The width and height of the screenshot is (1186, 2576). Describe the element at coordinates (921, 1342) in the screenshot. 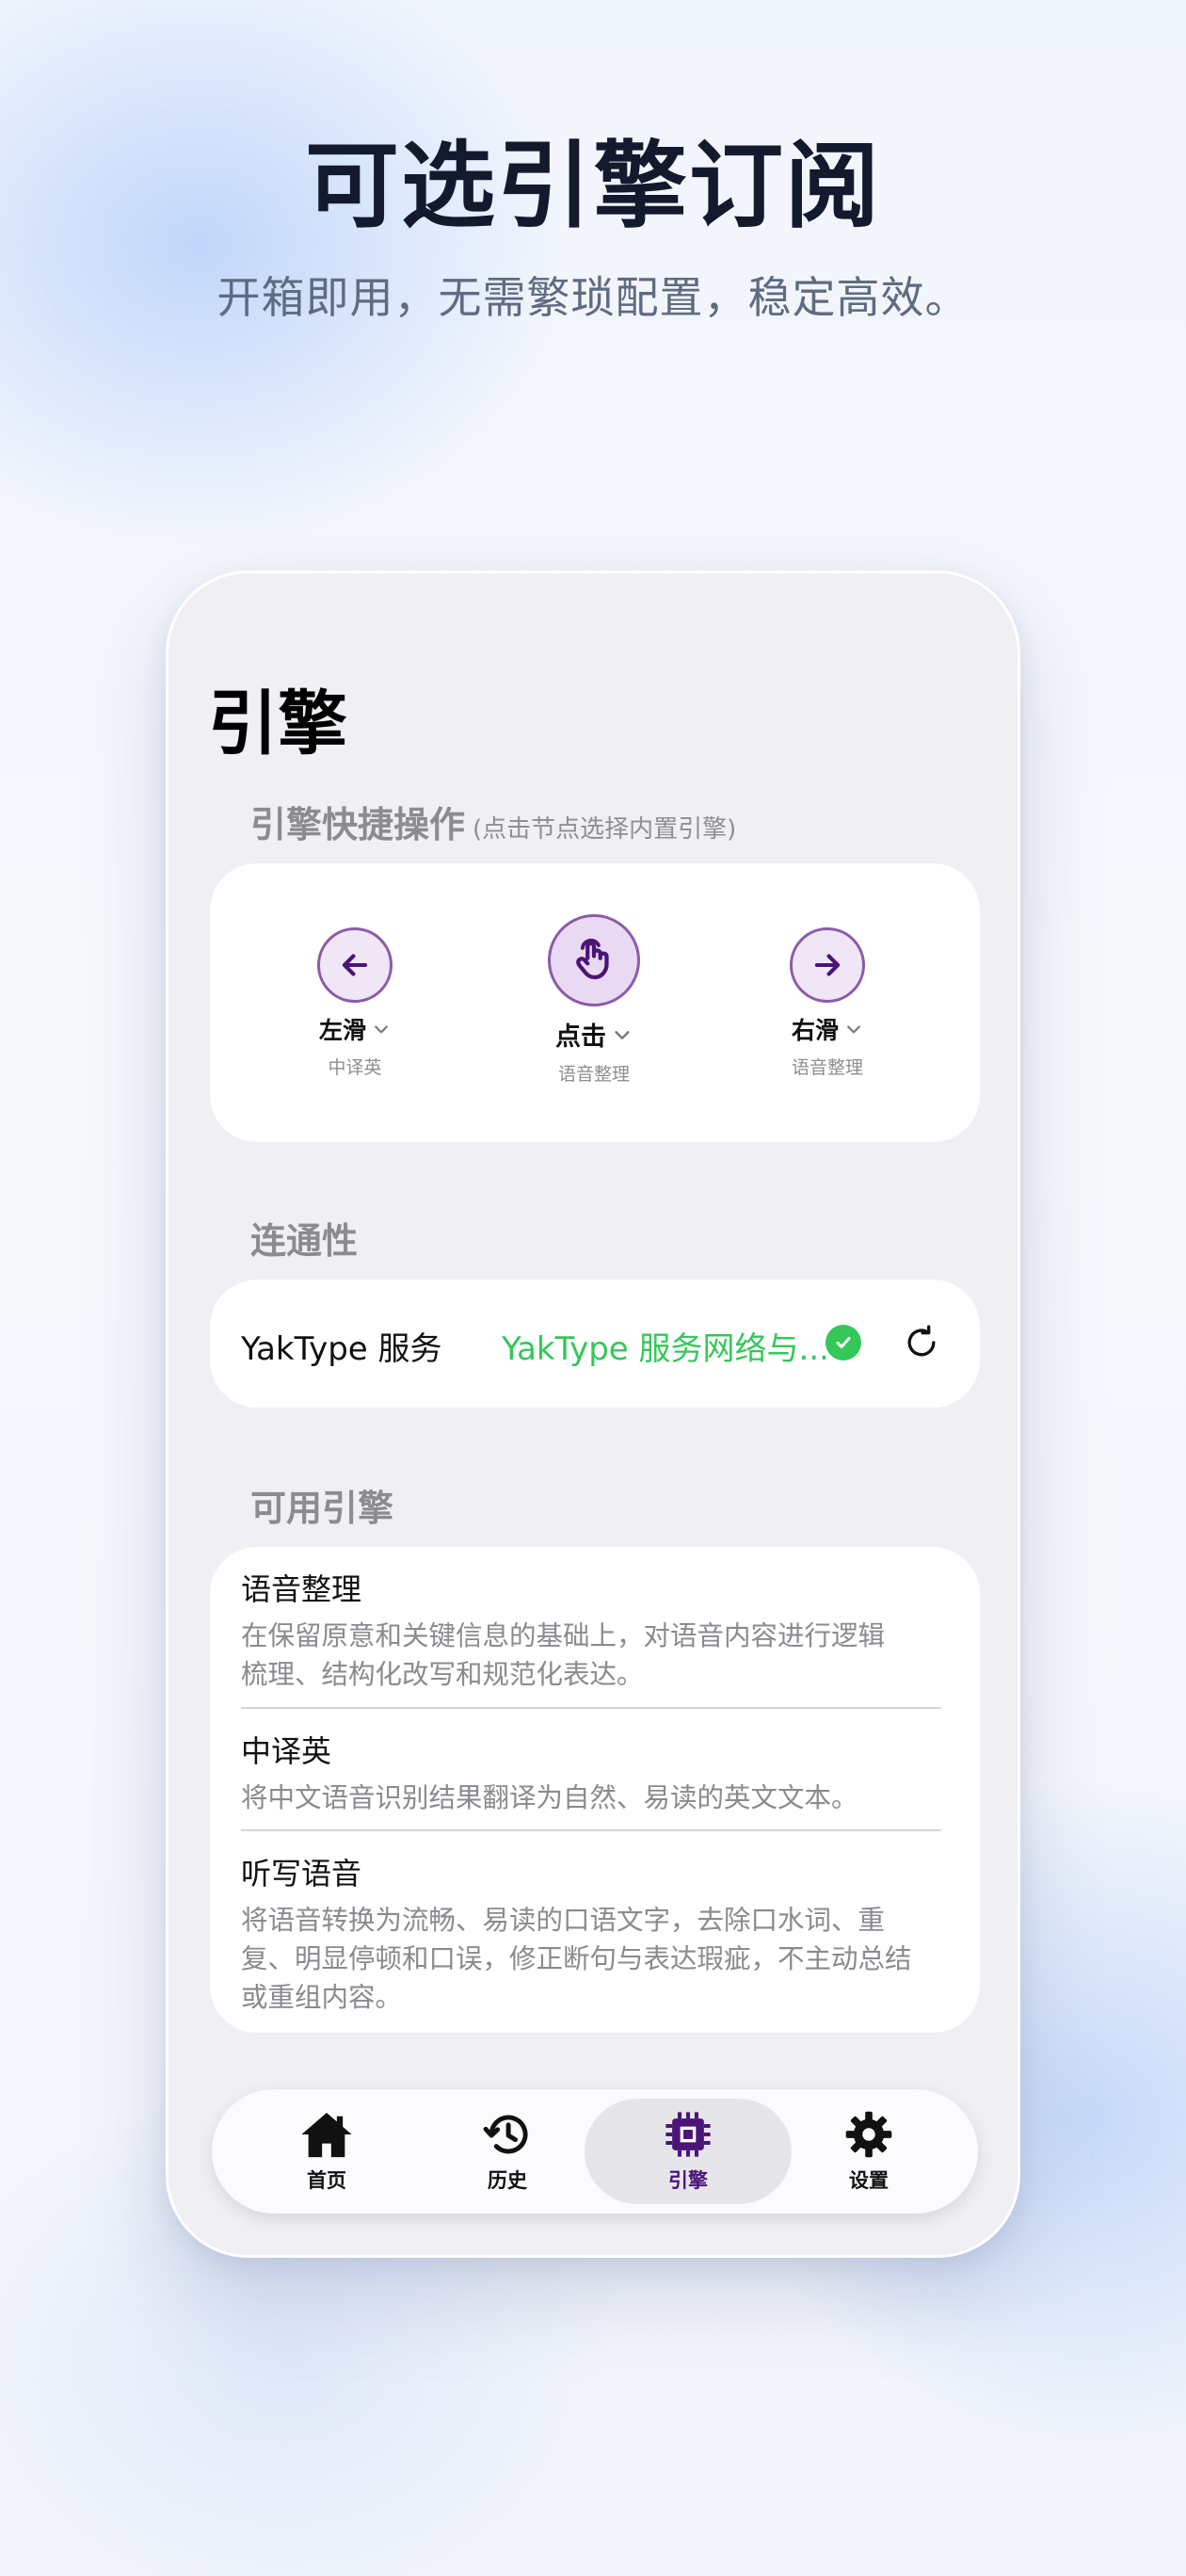

I see `refresh-icon` at that location.